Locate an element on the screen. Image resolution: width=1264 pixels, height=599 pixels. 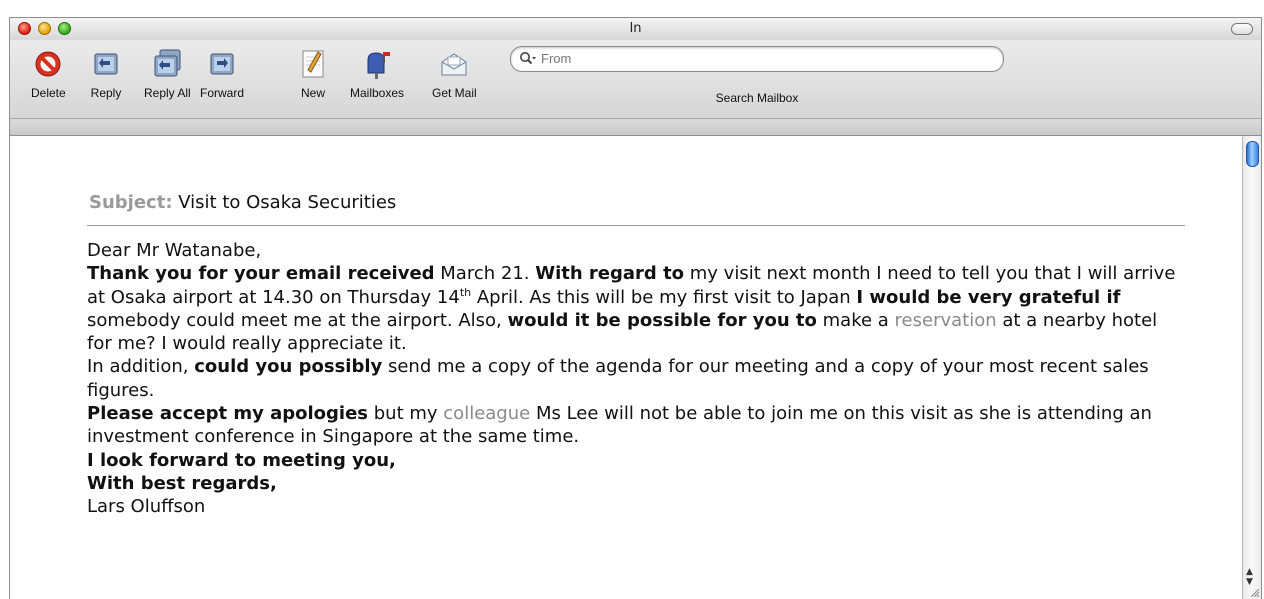
body-text: but my is located at coordinates (406, 414).